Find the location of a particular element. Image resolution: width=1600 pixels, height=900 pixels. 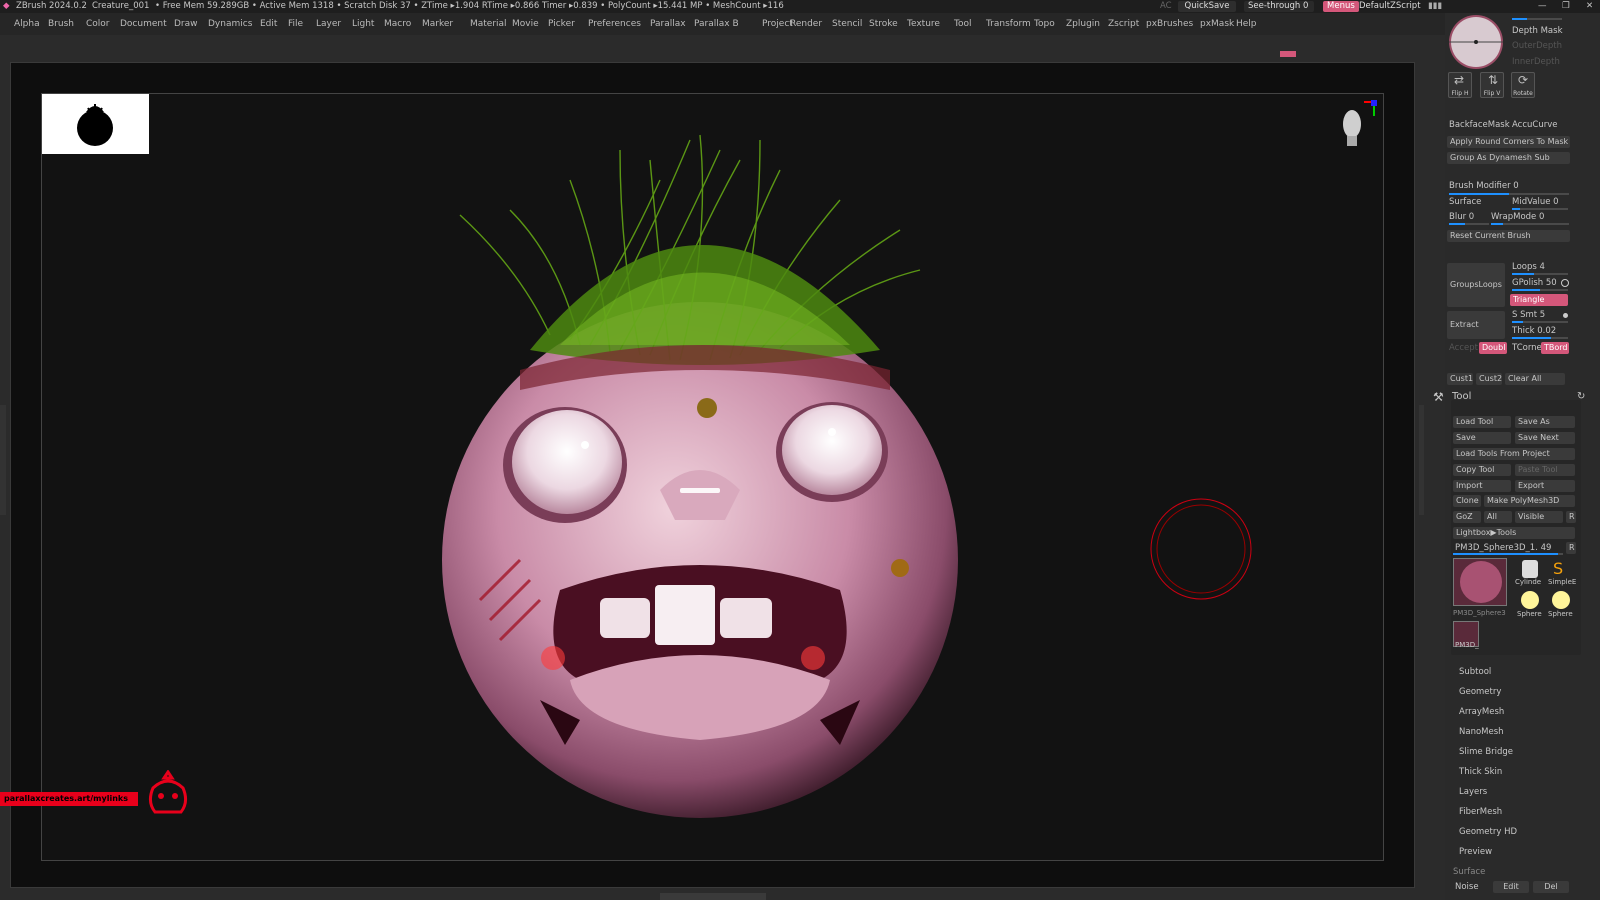

copy-tool-button: Copy Tool is located at coordinates (1482, 470).